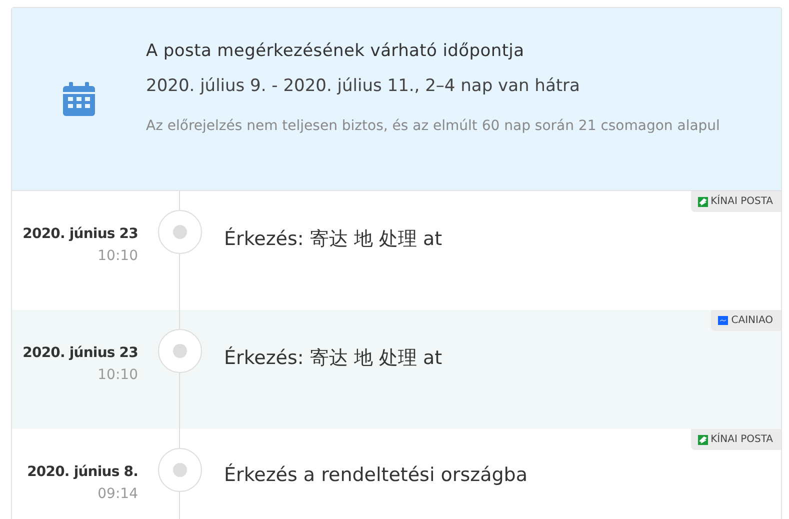 The height and width of the screenshot is (519, 789). Describe the element at coordinates (336, 51) in the screenshot. I see `estimate-title: A posta megérkezésének várható időpontja` at that location.